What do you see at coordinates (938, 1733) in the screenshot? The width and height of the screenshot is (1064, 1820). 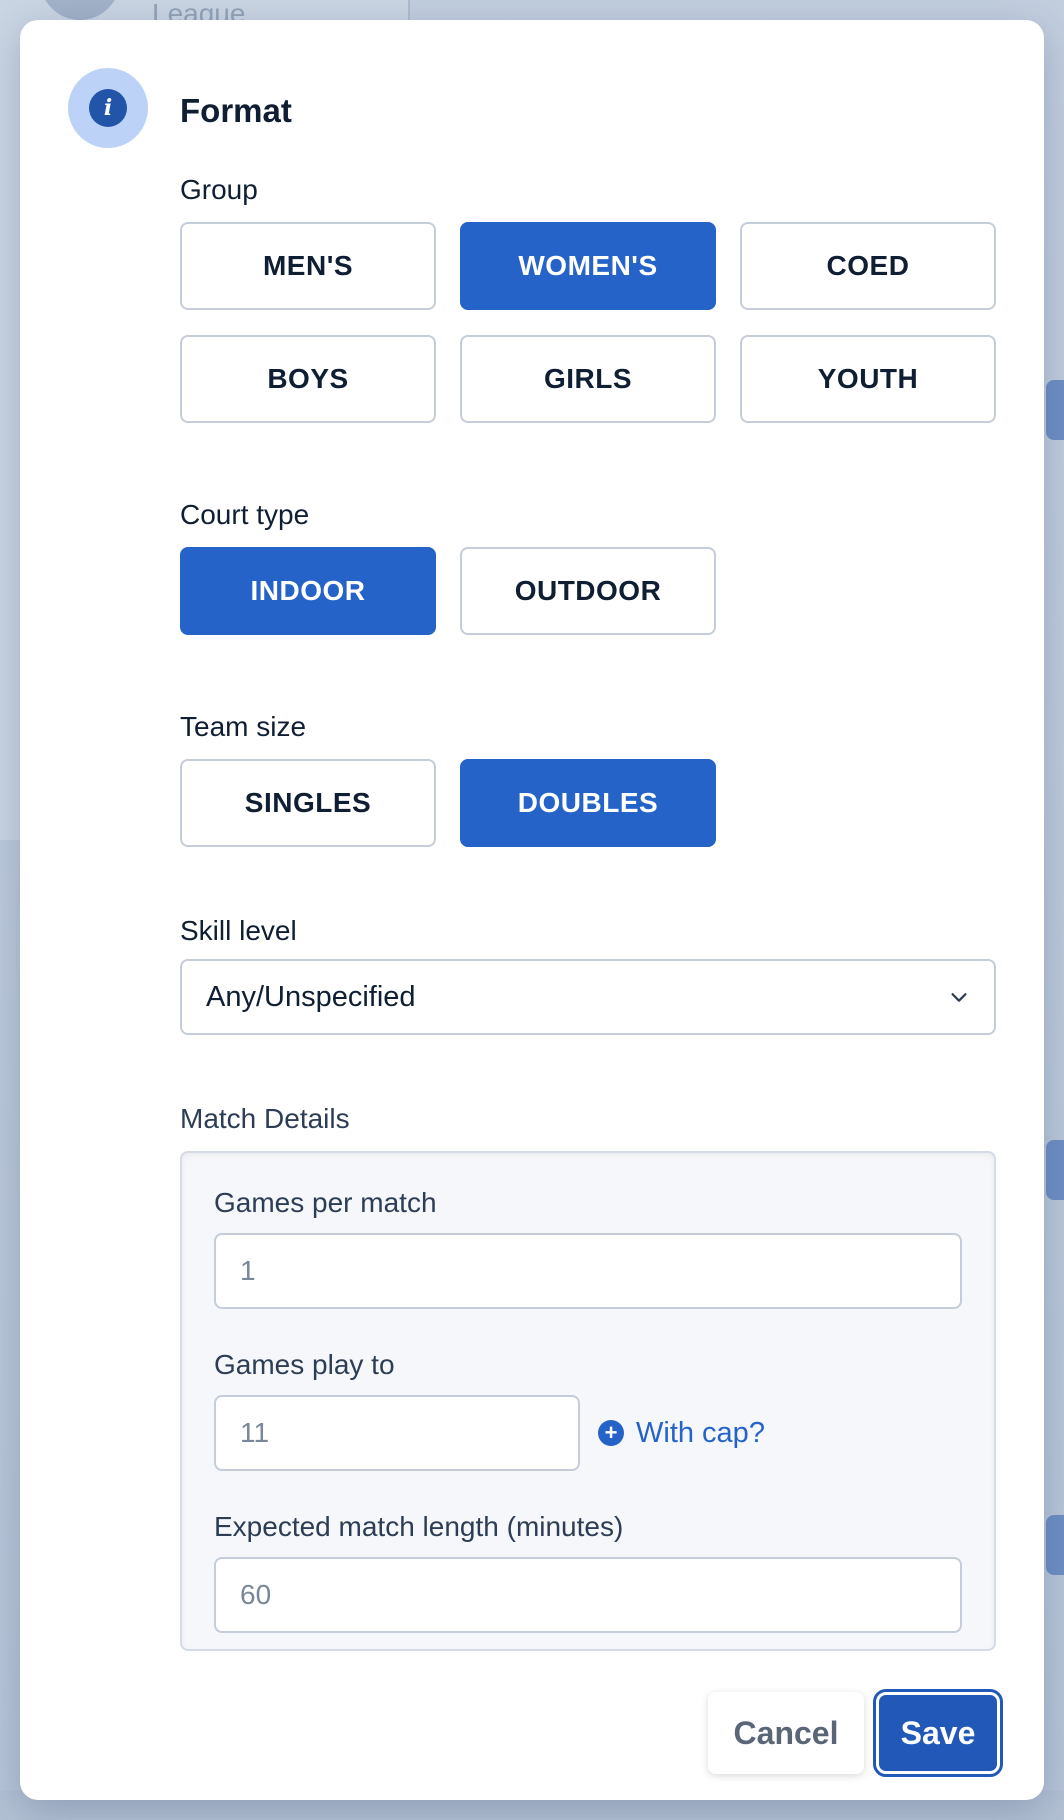 I see `save-button: Save` at bounding box center [938, 1733].